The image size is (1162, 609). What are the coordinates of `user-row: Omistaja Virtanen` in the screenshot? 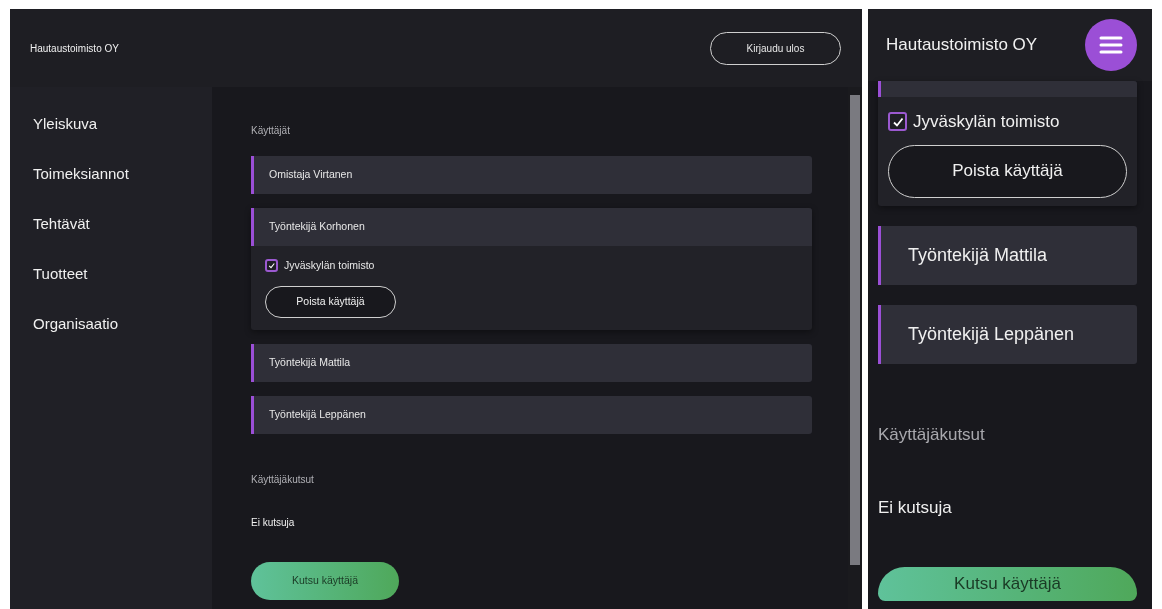 It's located at (531, 175).